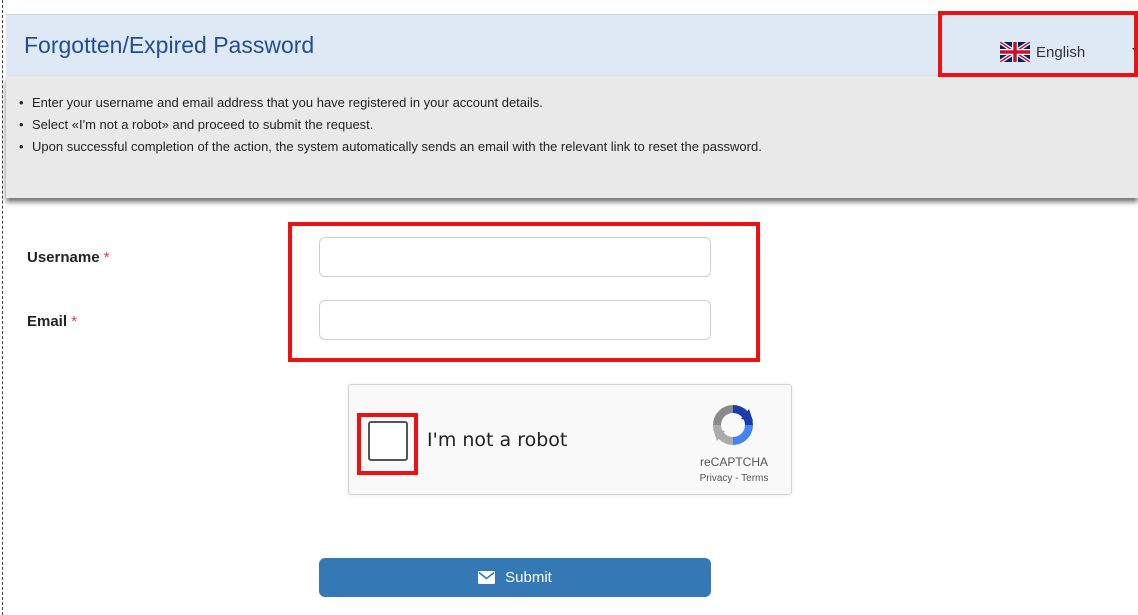 The height and width of the screenshot is (615, 1138). What do you see at coordinates (528, 577) in the screenshot?
I see `submit-label: Submit` at bounding box center [528, 577].